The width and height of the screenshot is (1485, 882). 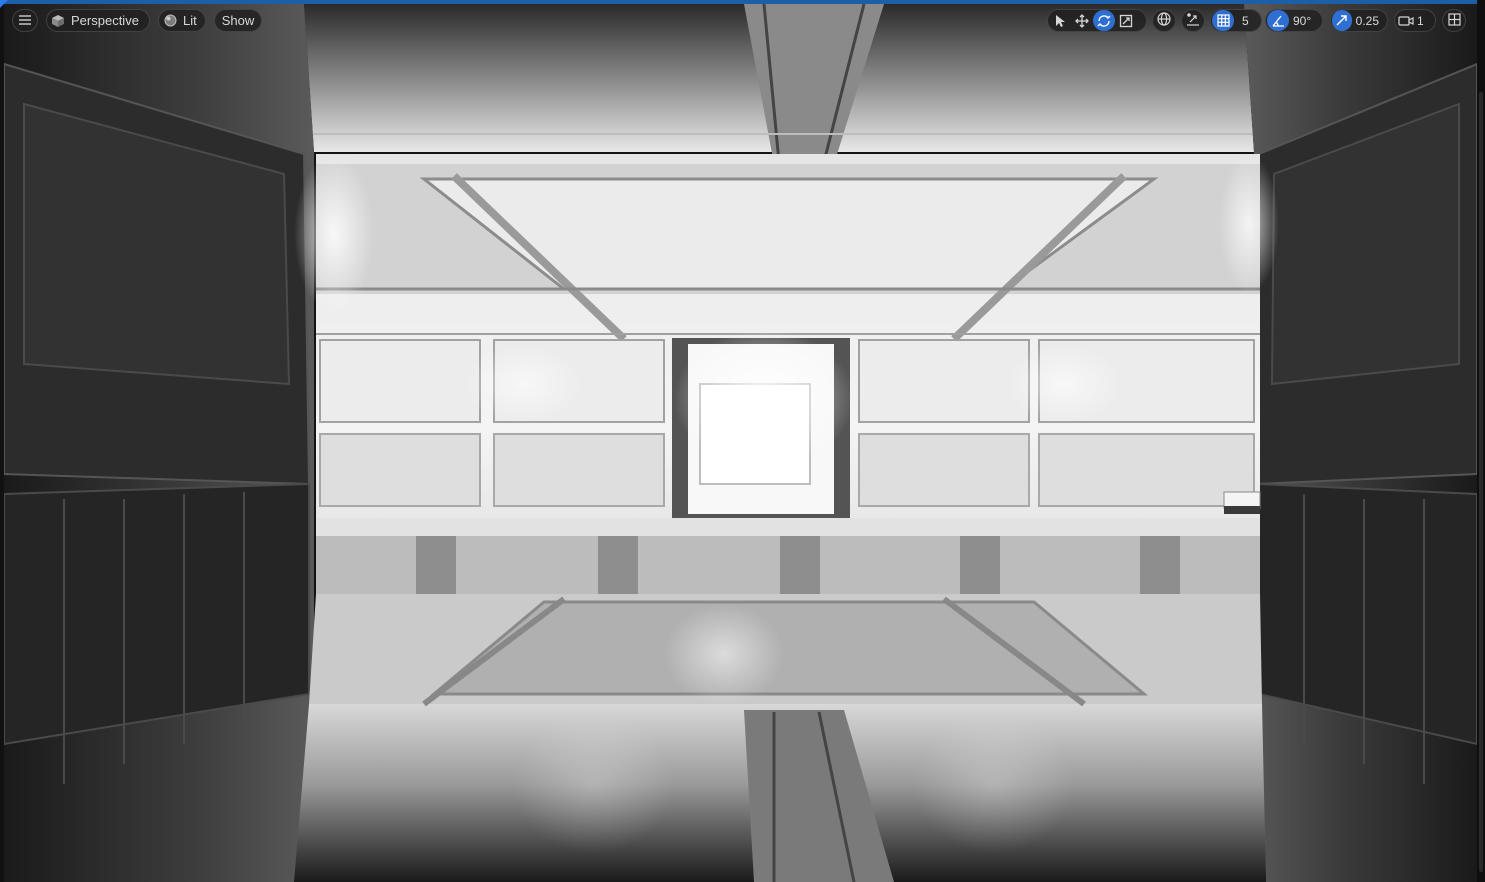 I want to click on coordinate-system-button, so click(x=1164, y=20).